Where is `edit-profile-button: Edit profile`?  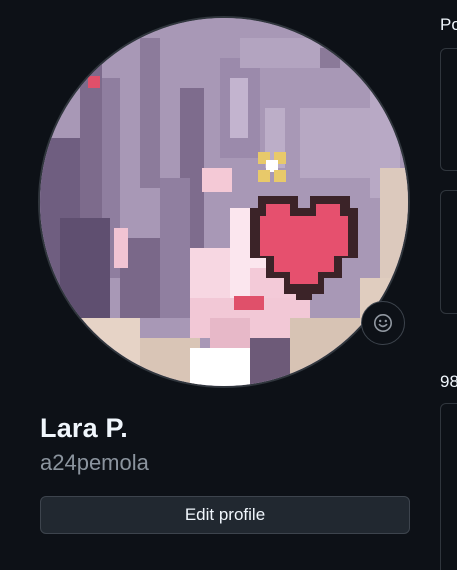 edit-profile-button: Edit profile is located at coordinates (225, 515).